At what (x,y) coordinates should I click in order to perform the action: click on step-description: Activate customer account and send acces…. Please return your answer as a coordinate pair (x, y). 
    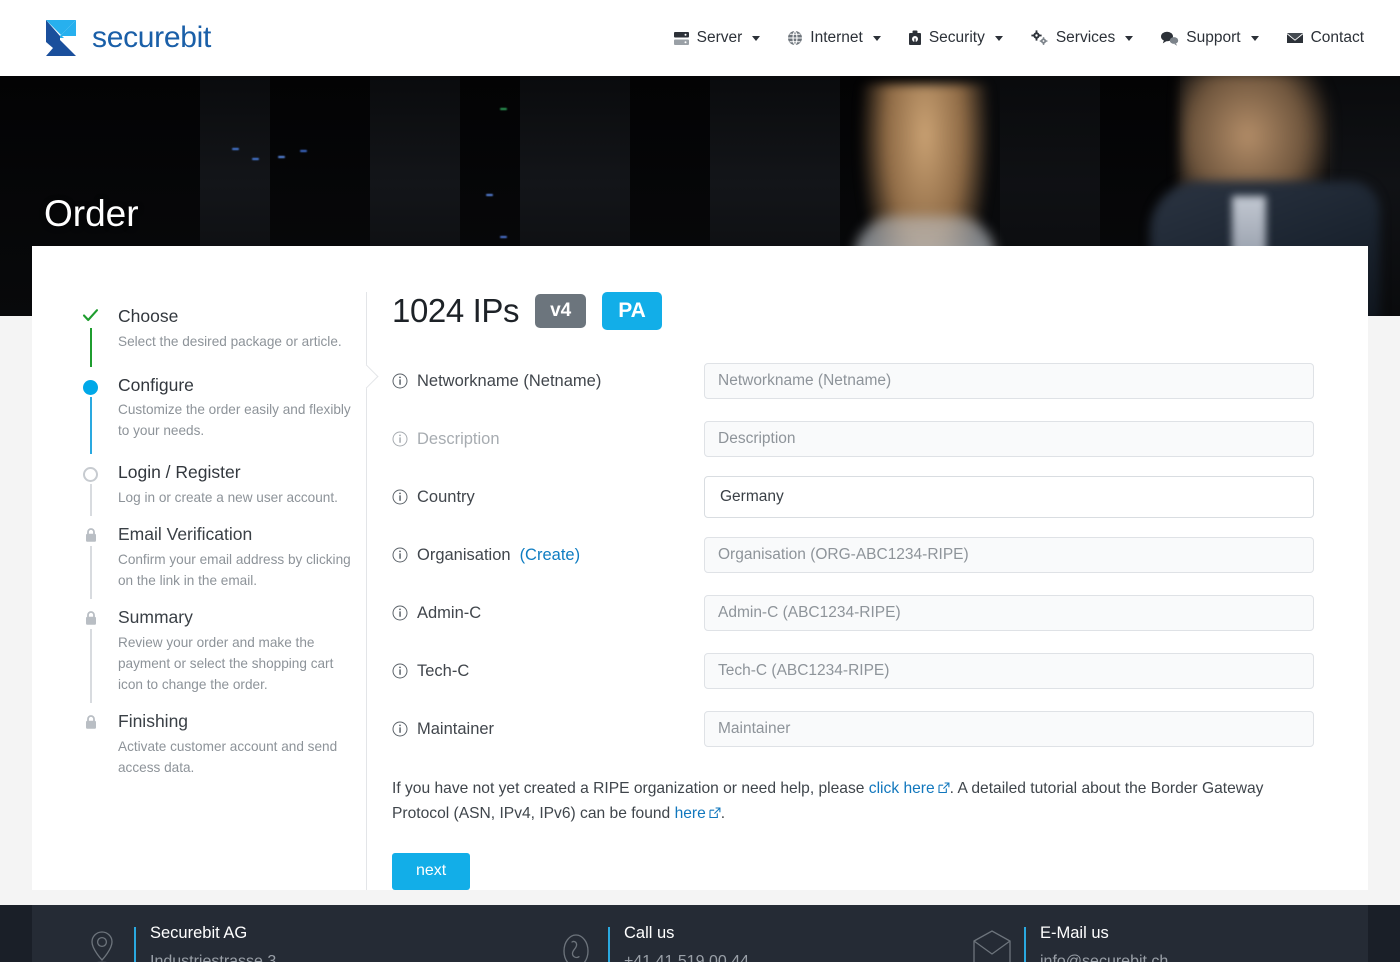
    Looking at the image, I should click on (228, 757).